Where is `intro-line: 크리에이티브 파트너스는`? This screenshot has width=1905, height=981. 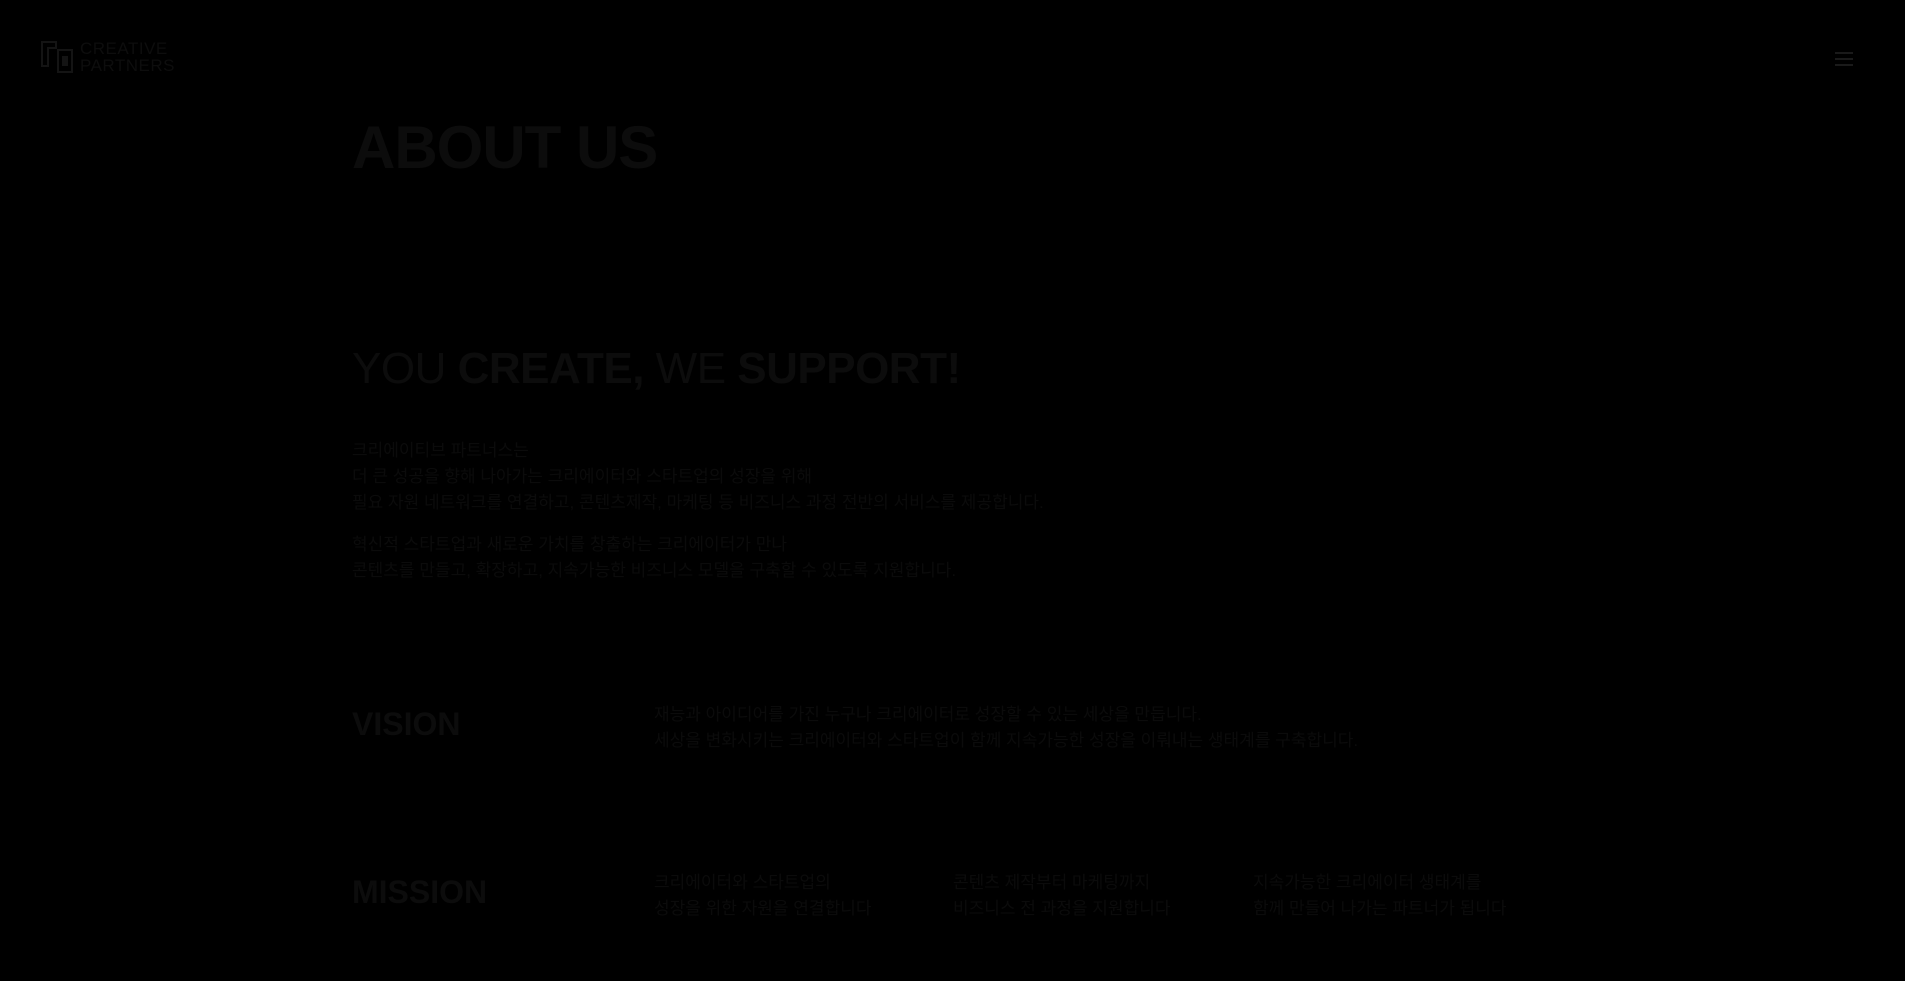
intro-line: 크리에이티브 파트너스는 is located at coordinates (440, 450).